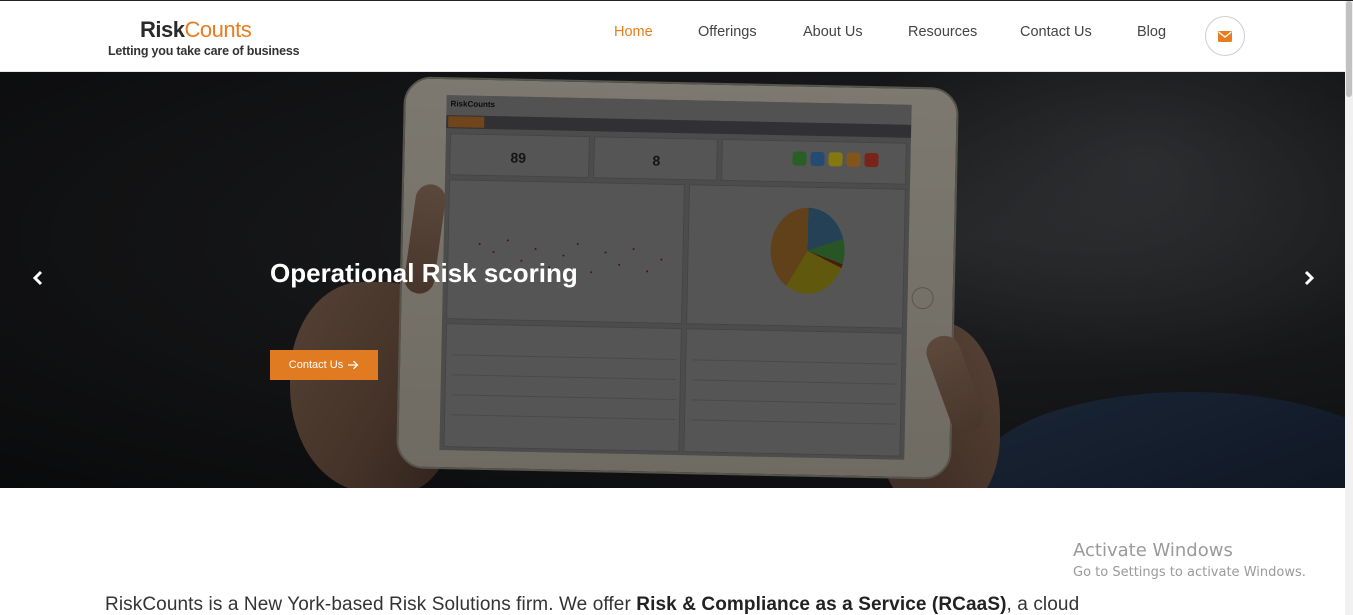  What do you see at coordinates (1151, 32) in the screenshot?
I see `nav-item-blog: Blog` at bounding box center [1151, 32].